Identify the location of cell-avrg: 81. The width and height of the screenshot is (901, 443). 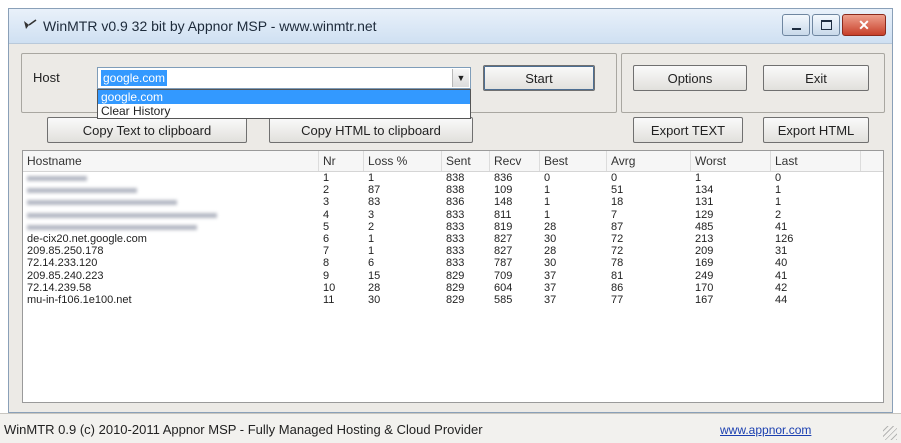
(617, 275).